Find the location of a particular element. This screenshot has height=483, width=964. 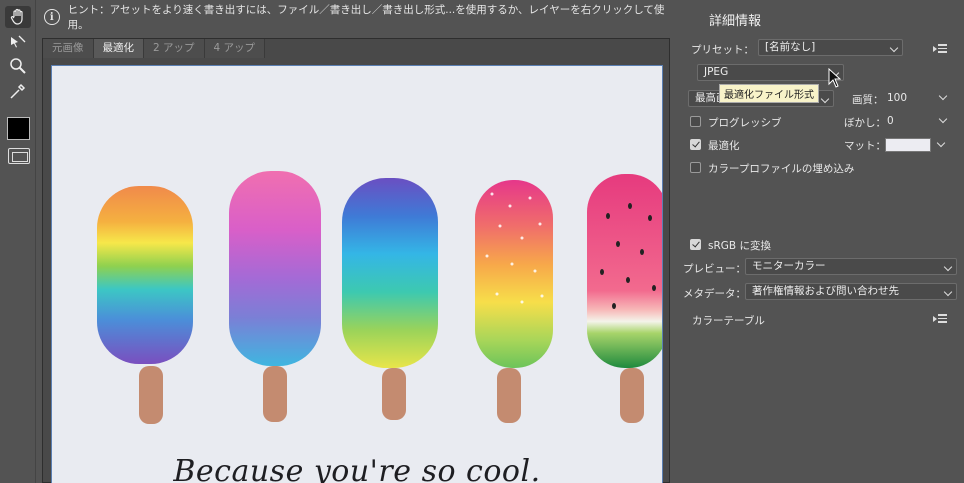

image-caption: Because you're so cool. is located at coordinates (357, 468).